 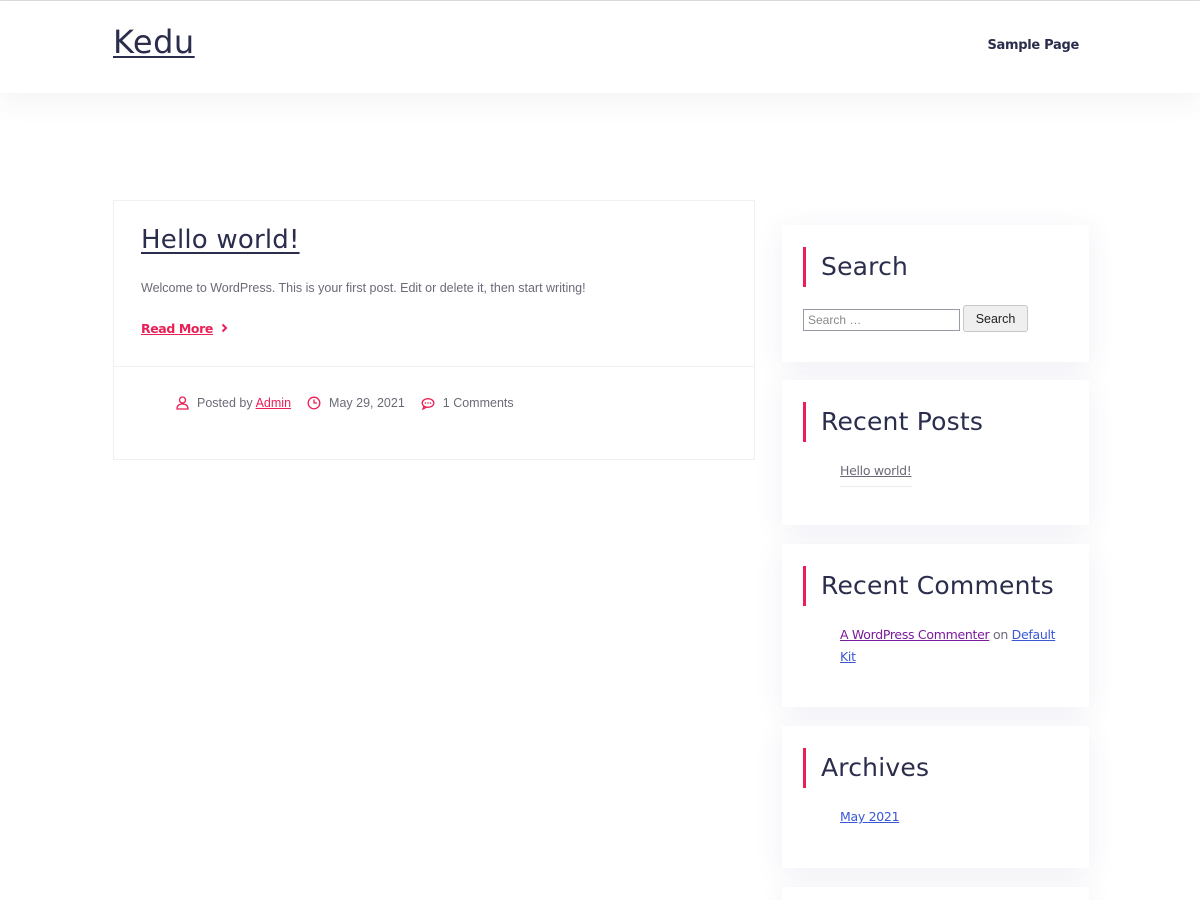 I want to click on read-more-link: Read More, so click(x=184, y=328).